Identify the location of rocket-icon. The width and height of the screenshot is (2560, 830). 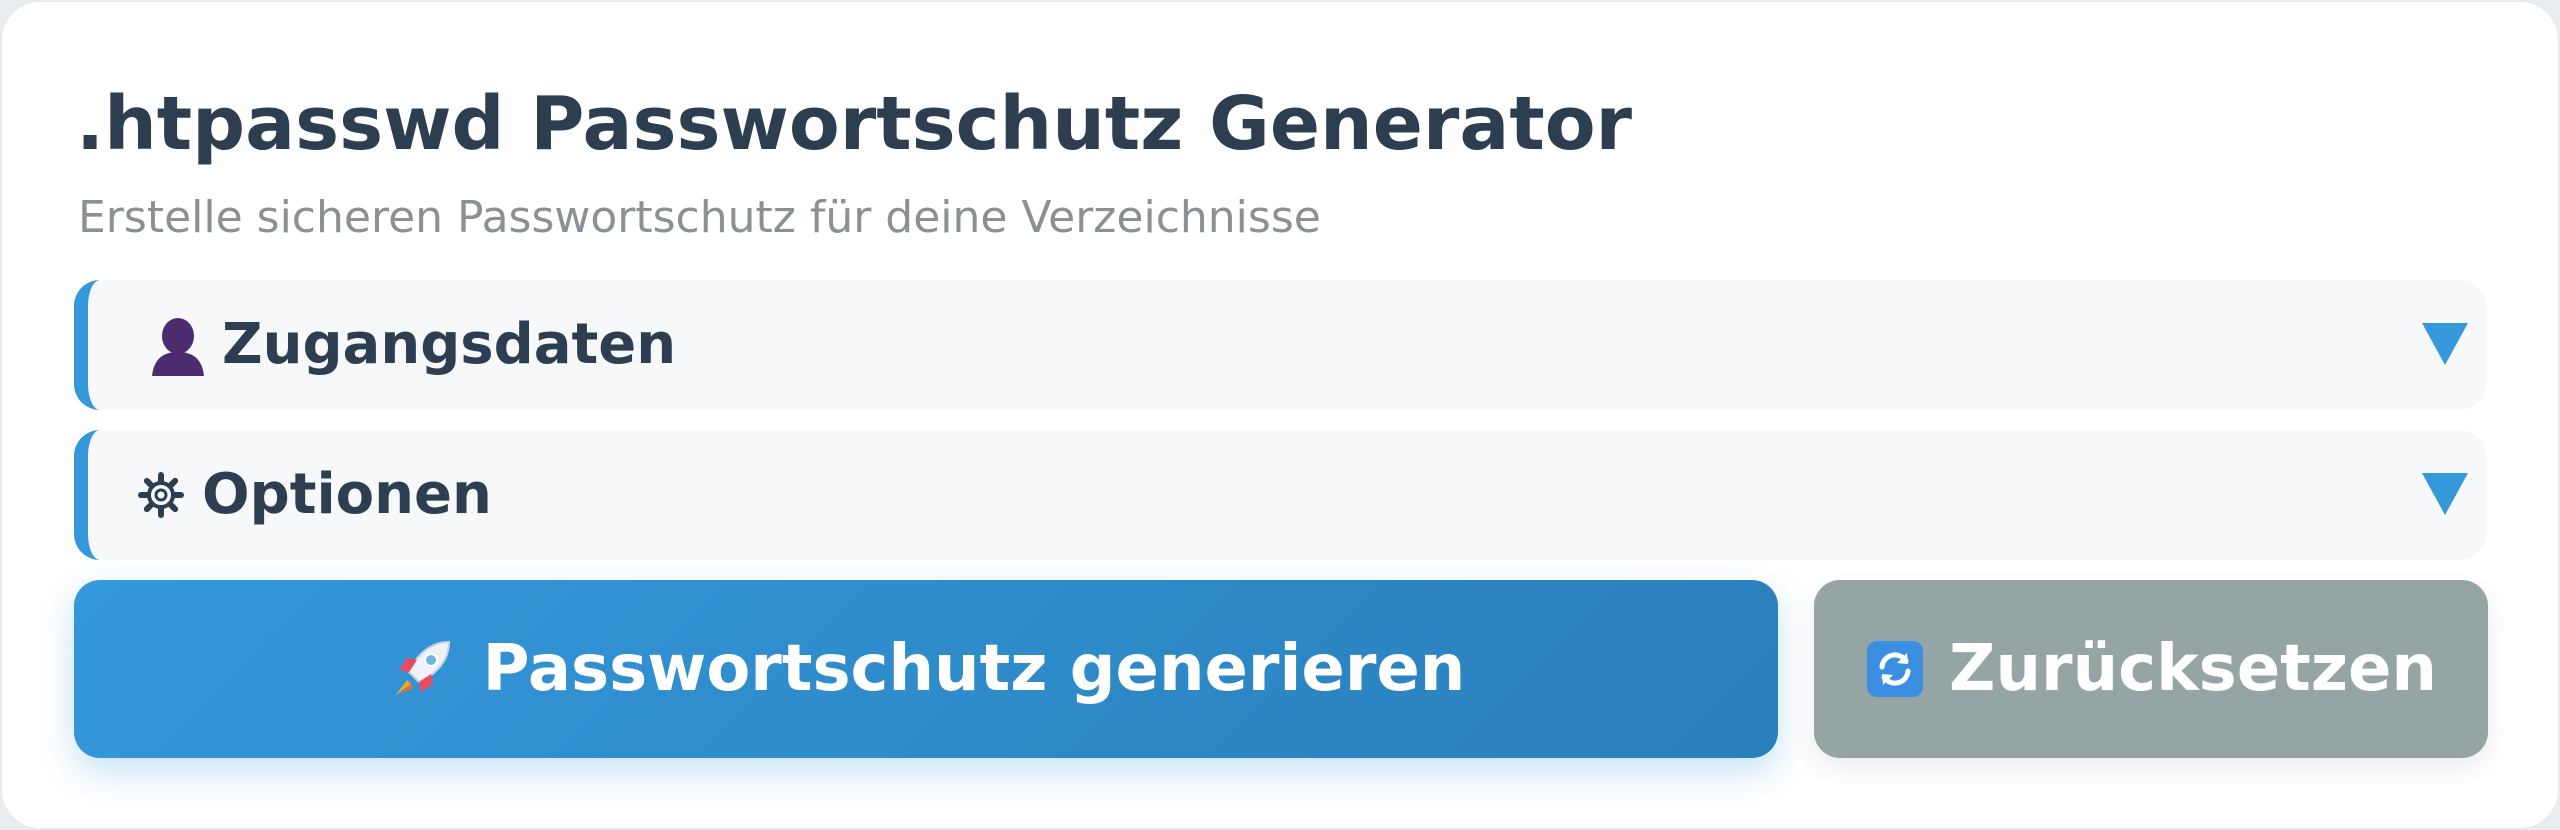
(422, 669).